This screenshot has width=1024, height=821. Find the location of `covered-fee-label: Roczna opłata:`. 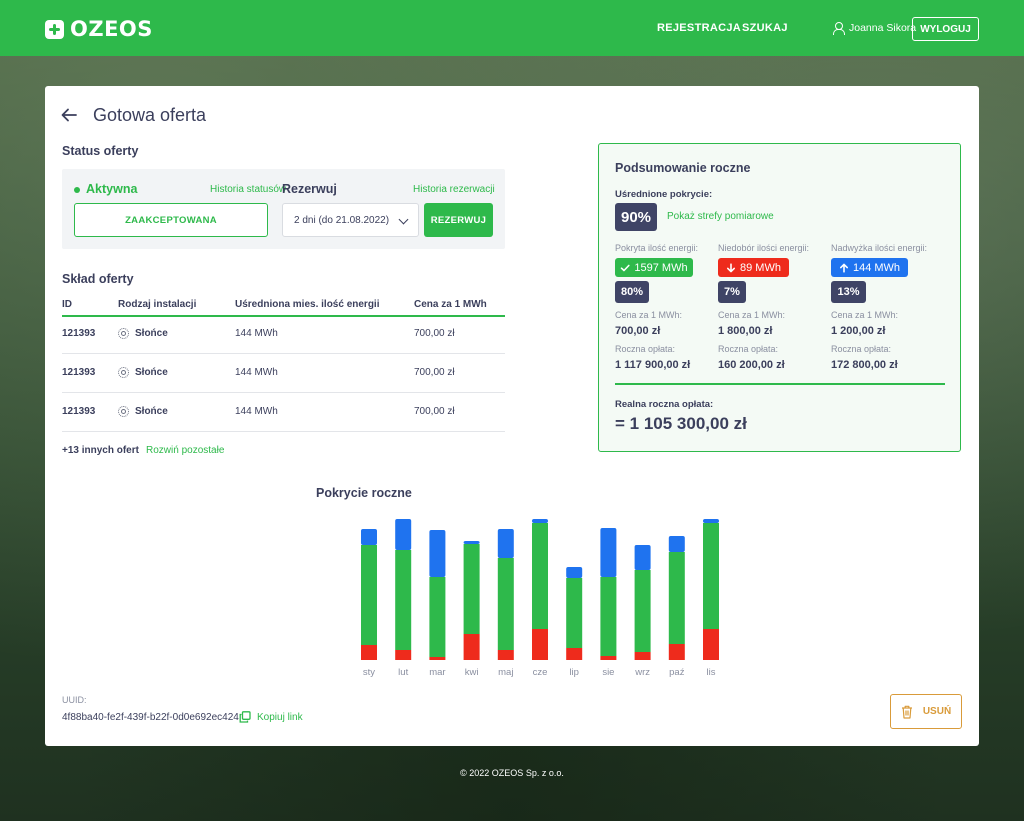

covered-fee-label: Roczna opłata: is located at coordinates (645, 349).